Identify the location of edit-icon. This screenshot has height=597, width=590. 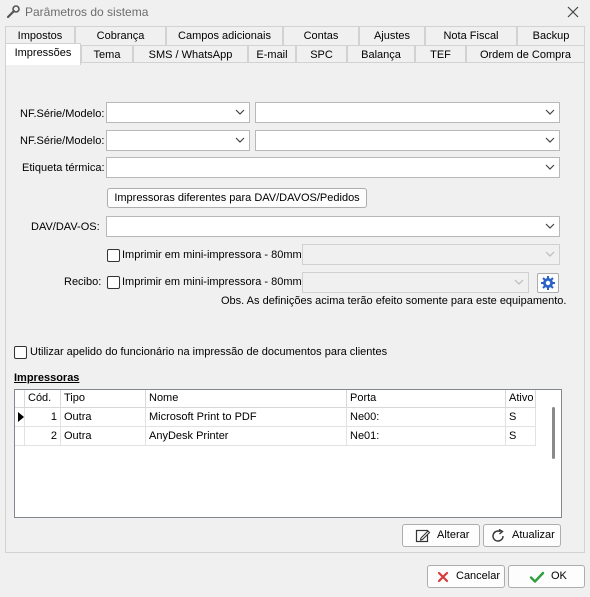
(423, 536).